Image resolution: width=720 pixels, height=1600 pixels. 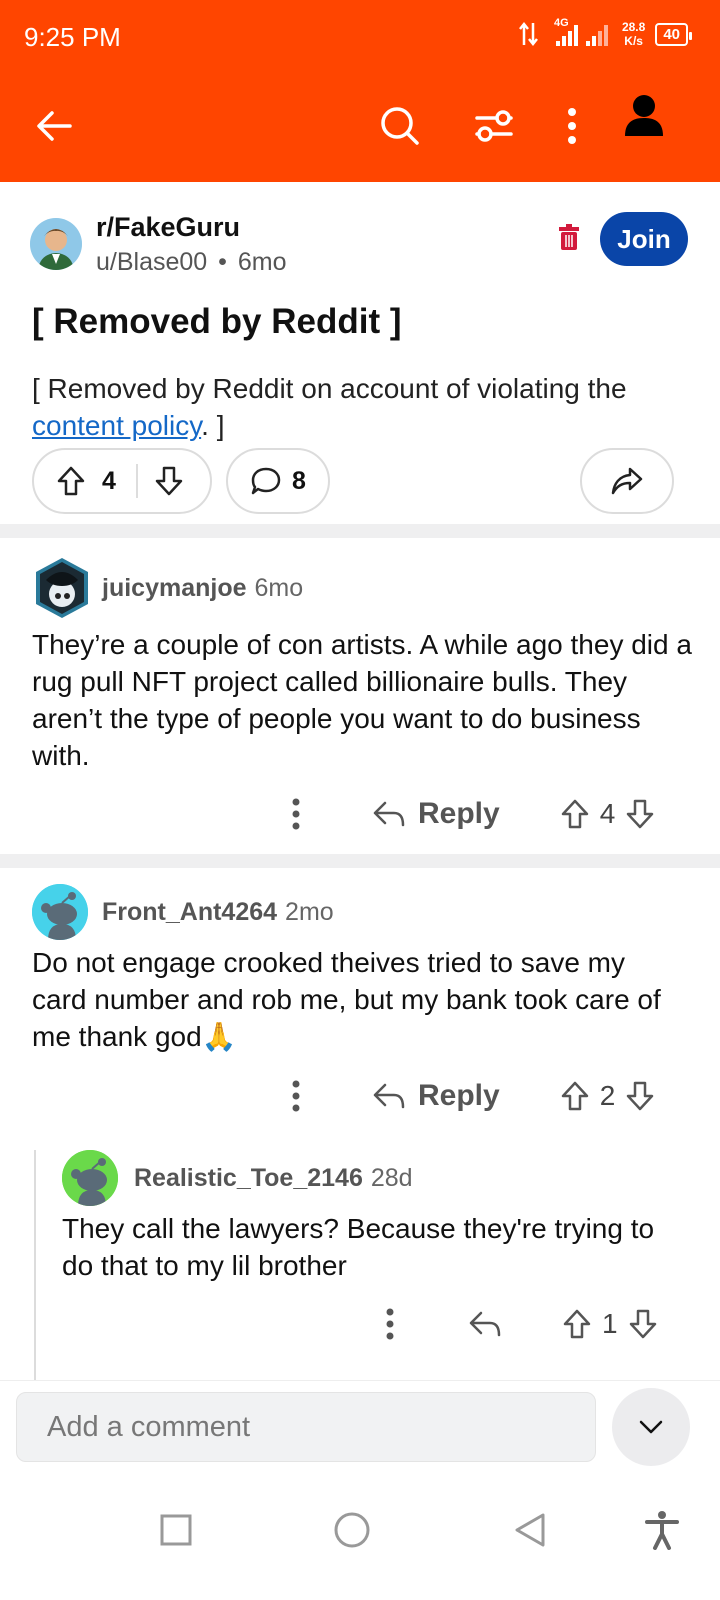 I want to click on post-age: 6mo, so click(x=262, y=262).